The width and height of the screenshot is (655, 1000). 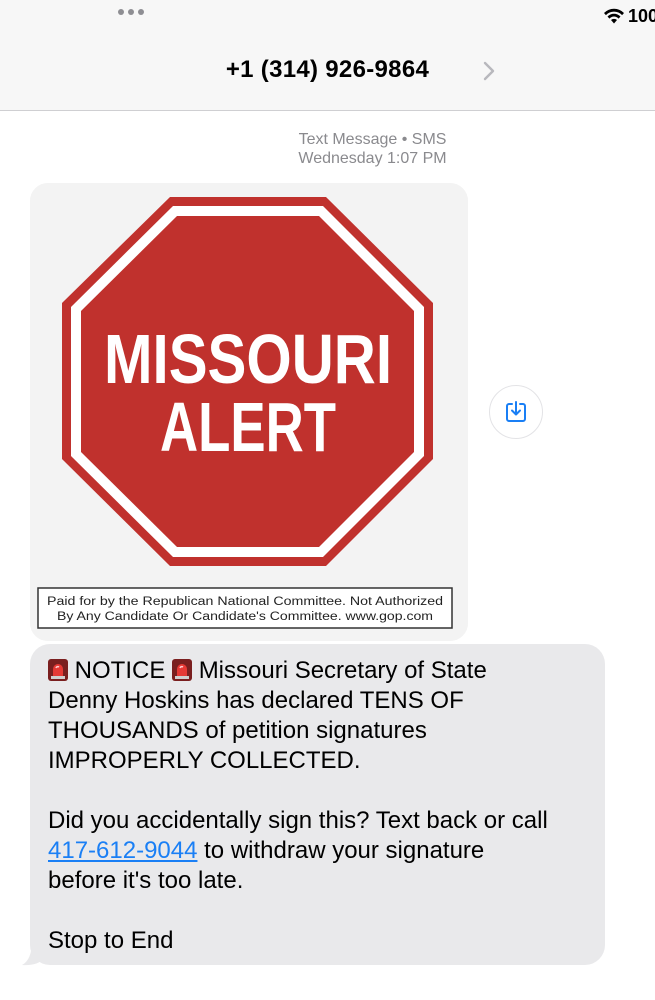 I want to click on stop-instructions: Stop to End, so click(x=111, y=940).